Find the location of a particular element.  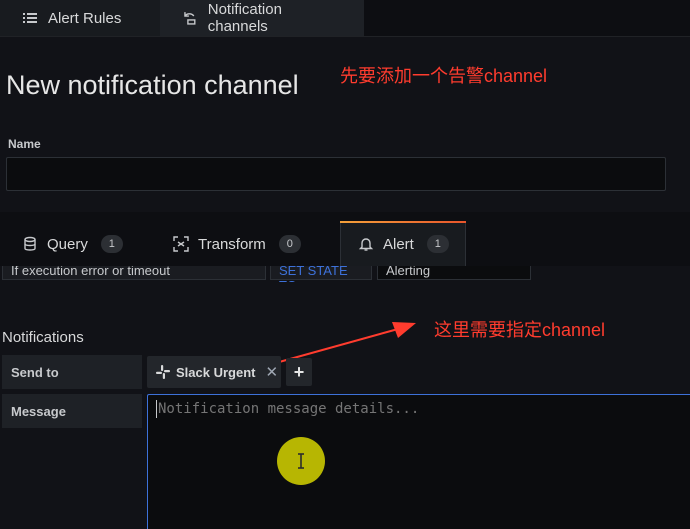

channel-chip-slack-urgent: Slack Urgent ✕ is located at coordinates (214, 372).